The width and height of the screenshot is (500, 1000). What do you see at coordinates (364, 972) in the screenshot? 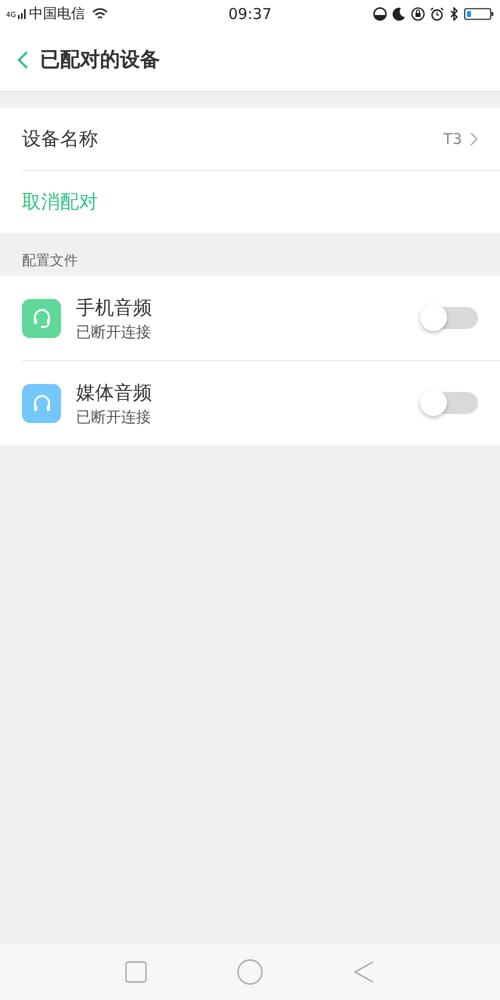
I see `back-nav-icon` at bounding box center [364, 972].